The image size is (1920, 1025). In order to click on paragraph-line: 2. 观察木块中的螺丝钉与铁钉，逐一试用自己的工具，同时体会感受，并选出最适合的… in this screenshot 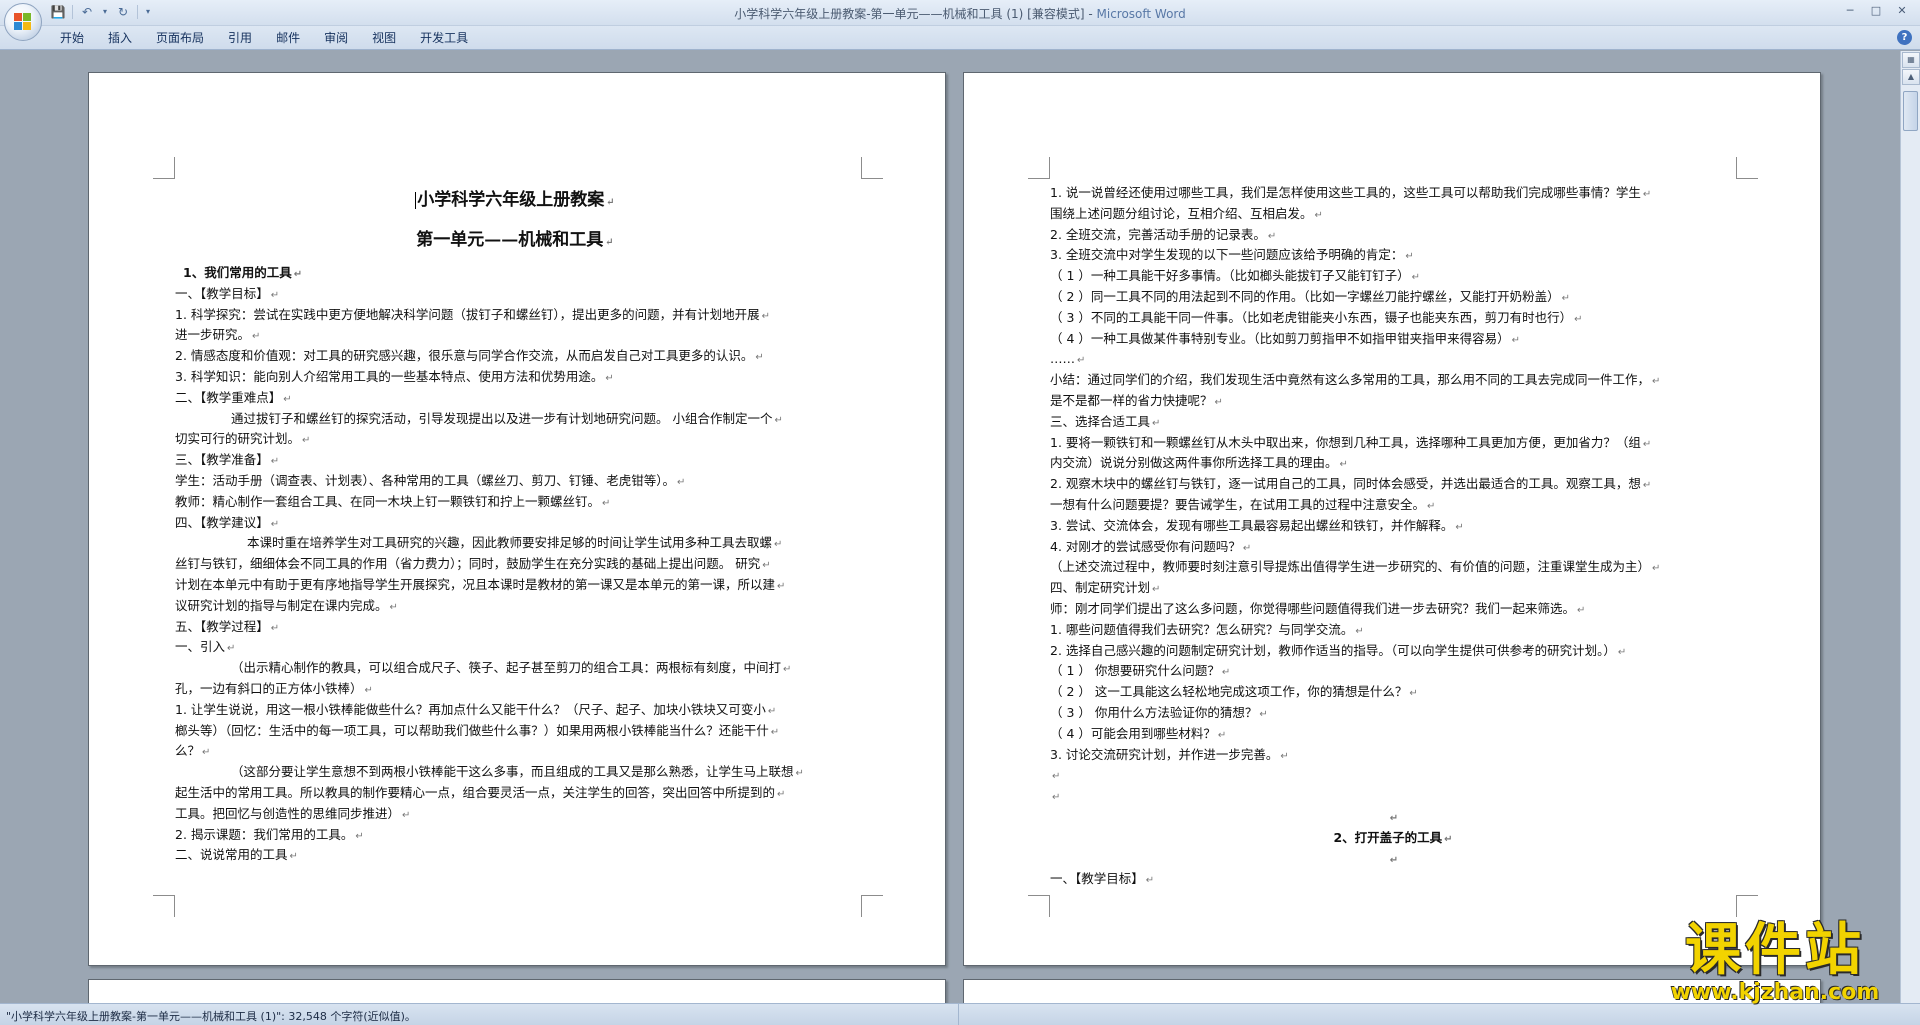, I will do `click(1393, 484)`.